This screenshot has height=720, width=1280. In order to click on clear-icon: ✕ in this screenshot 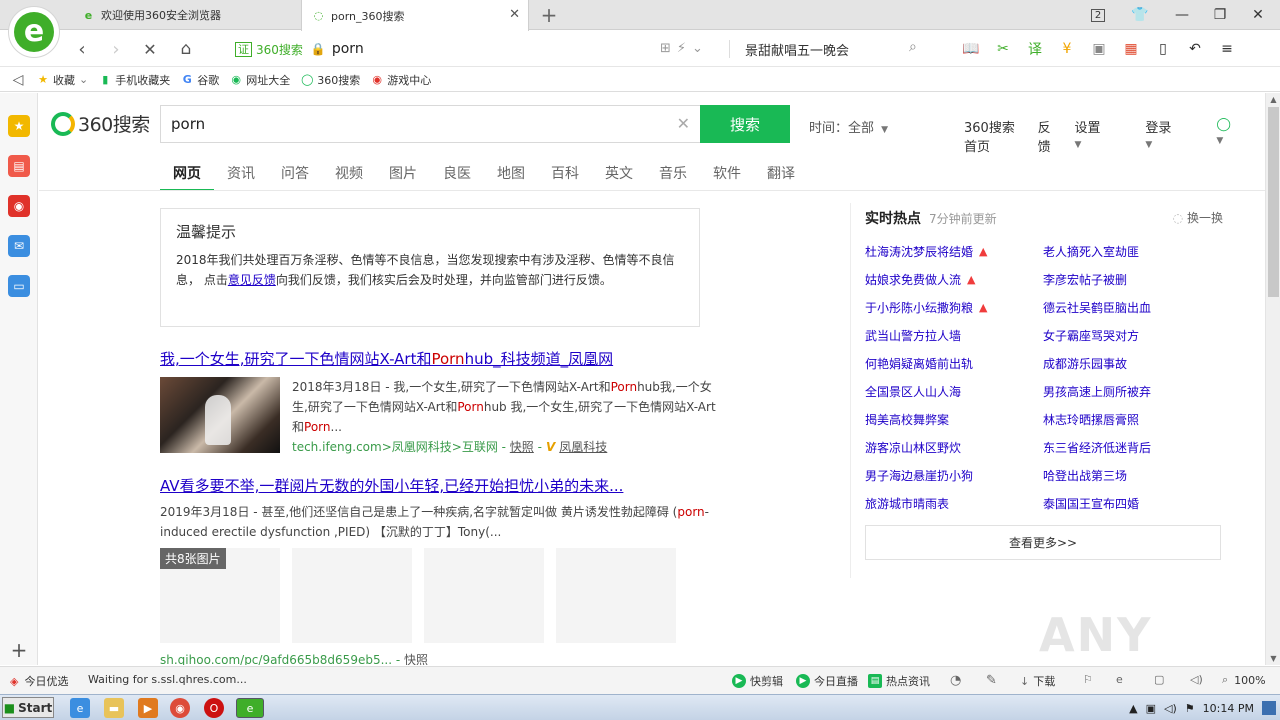, I will do `click(683, 123)`.